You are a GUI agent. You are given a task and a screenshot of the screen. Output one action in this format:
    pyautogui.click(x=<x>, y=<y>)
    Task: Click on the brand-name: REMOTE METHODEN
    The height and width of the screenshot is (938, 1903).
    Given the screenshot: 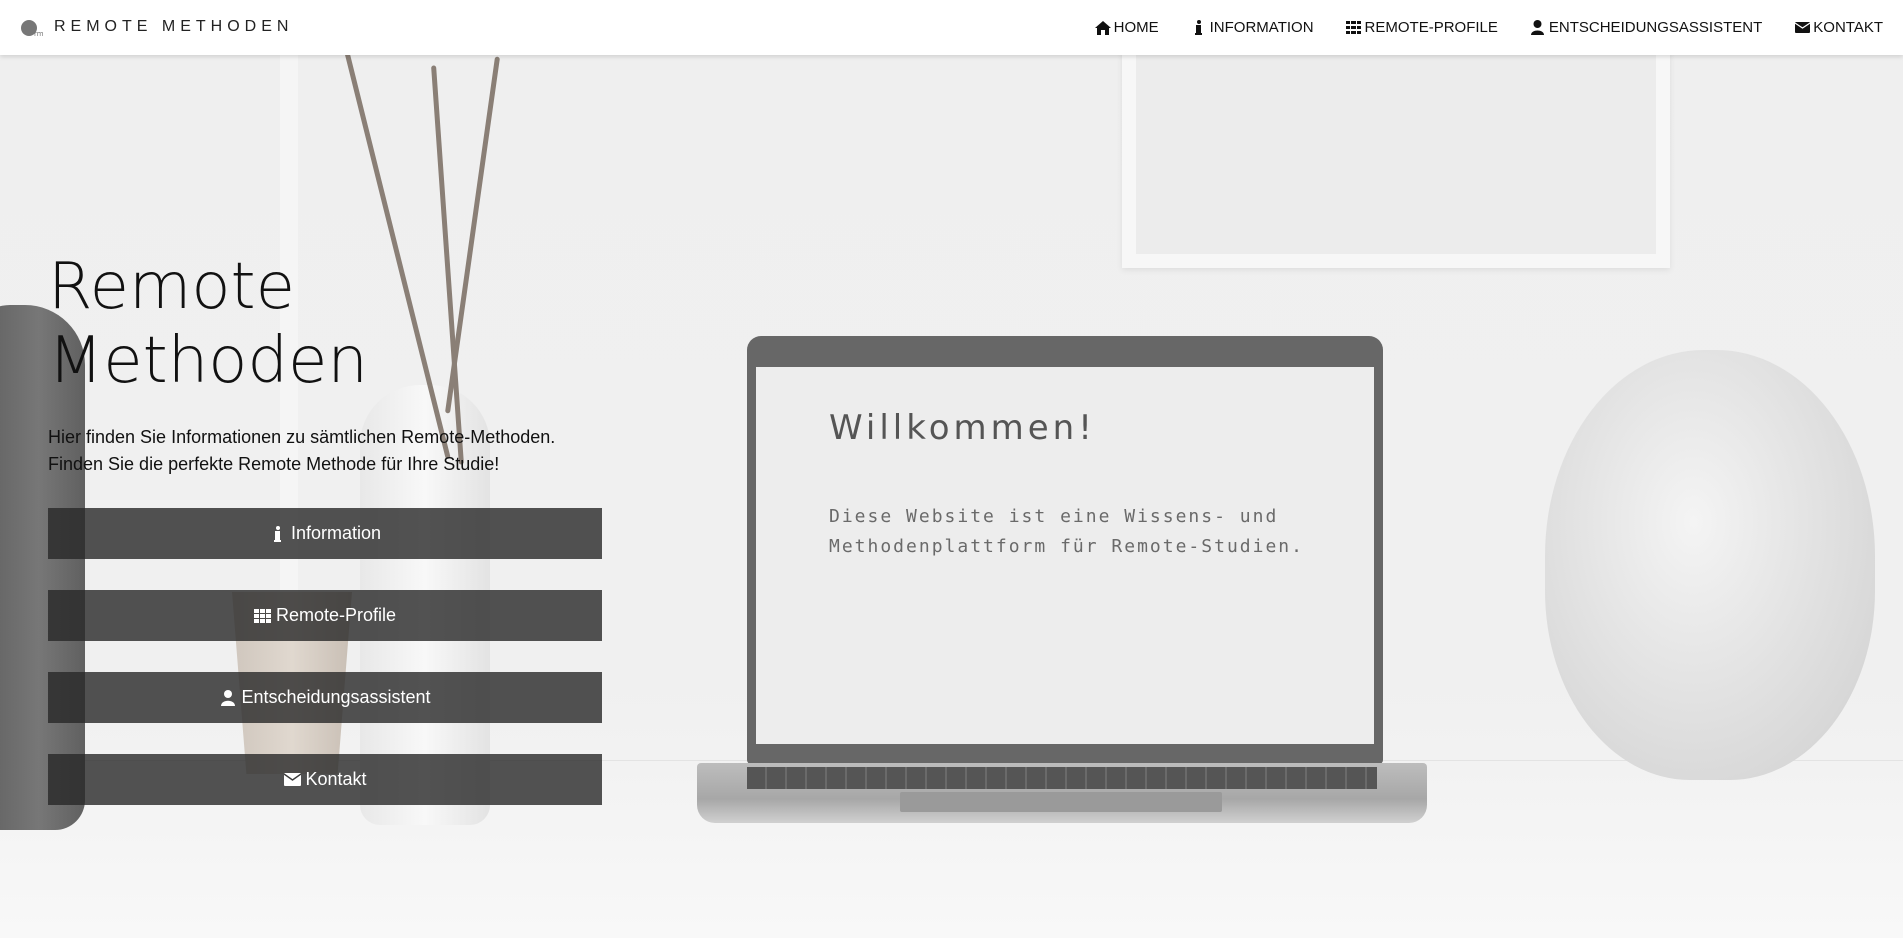 What is the action you would take?
    pyautogui.click(x=174, y=26)
    